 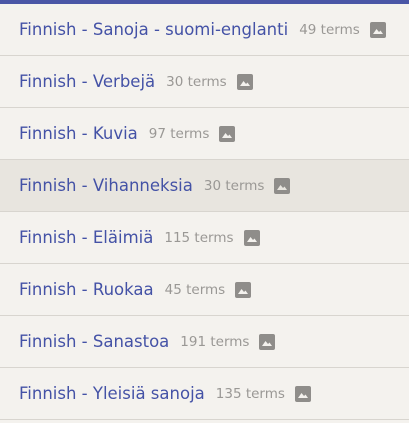 What do you see at coordinates (153, 29) in the screenshot?
I see `set-title: Finnish - Sanoja - suomi-englanti` at bounding box center [153, 29].